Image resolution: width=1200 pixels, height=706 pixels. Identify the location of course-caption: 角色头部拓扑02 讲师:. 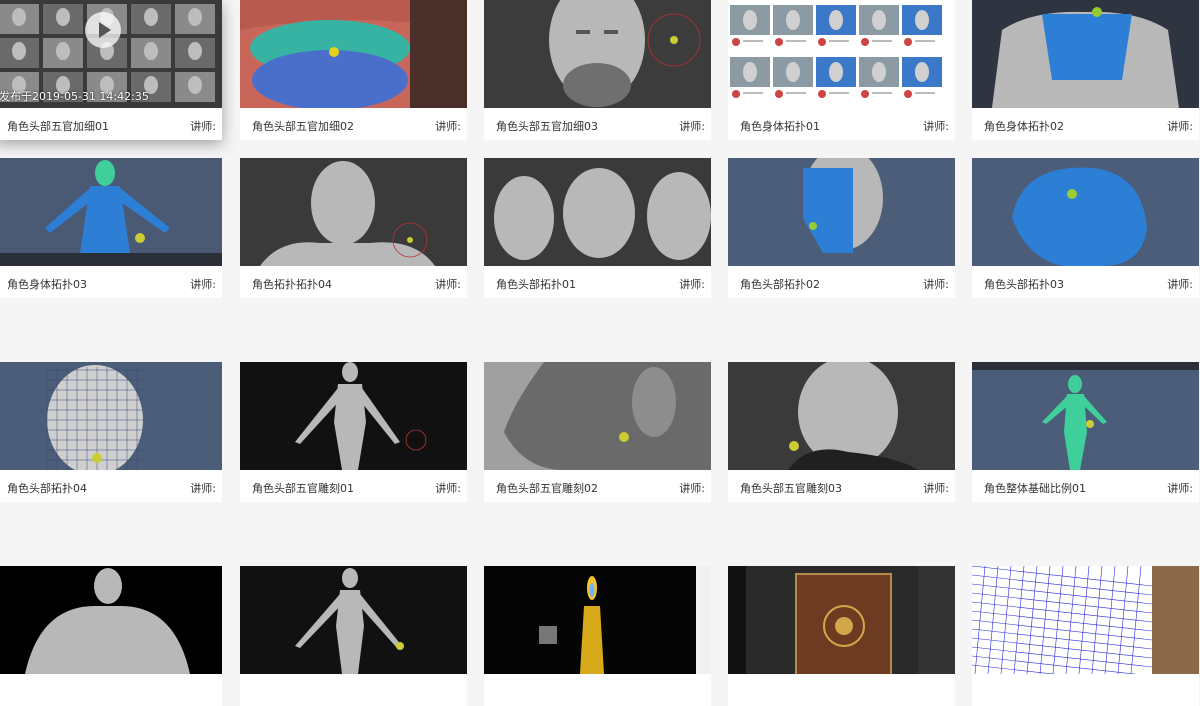
(841, 282).